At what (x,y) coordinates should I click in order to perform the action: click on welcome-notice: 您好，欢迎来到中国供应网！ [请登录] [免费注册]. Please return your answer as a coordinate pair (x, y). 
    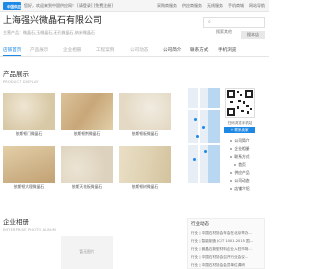
    Looking at the image, I should click on (68, 5).